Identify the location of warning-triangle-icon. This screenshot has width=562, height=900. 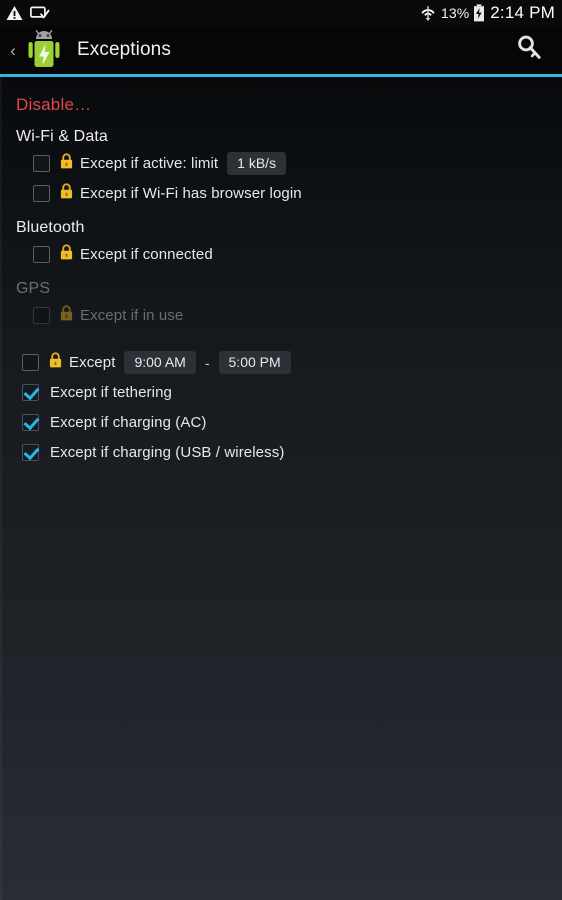
(14, 13).